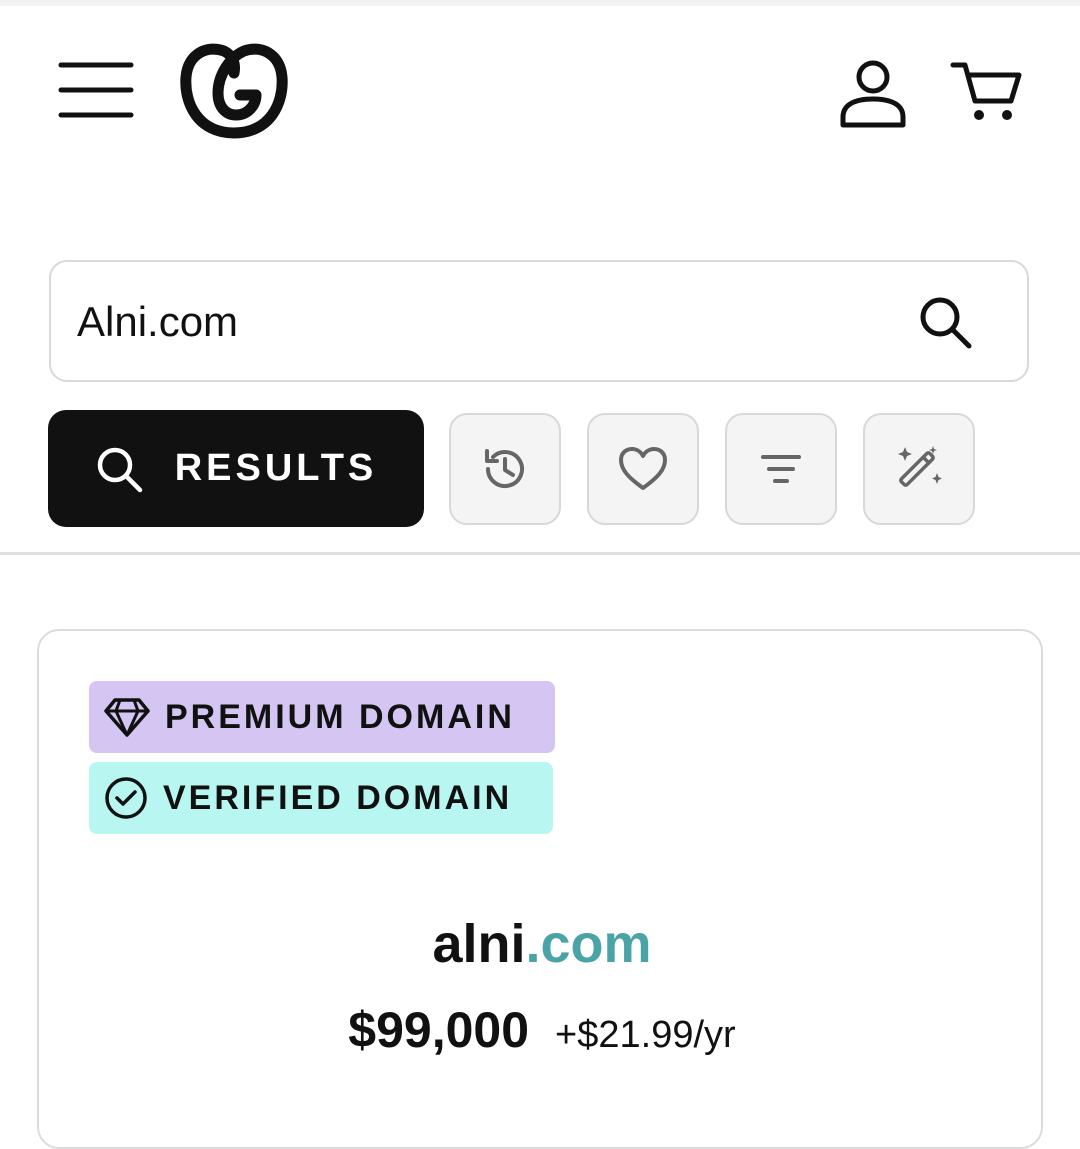 The image size is (1080, 1149). I want to click on check-circle-icon, so click(126, 798).